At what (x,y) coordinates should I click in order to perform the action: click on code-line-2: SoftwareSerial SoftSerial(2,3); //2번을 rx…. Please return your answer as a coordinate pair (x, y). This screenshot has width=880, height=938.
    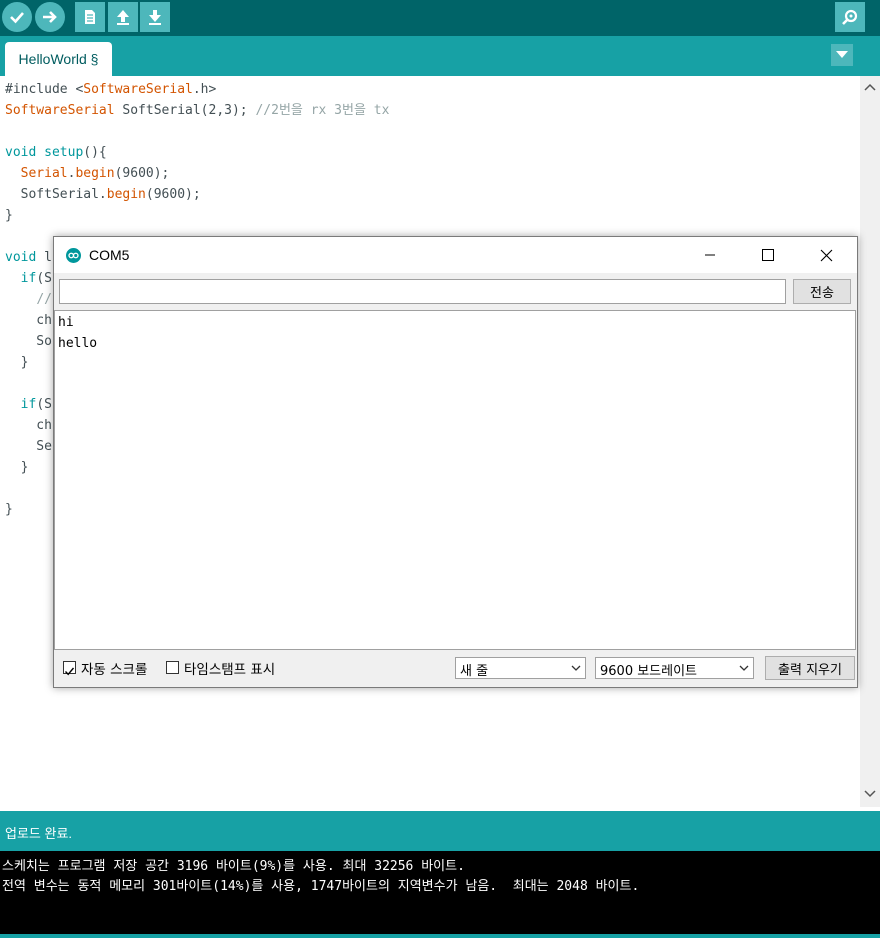
    Looking at the image, I should click on (197, 110).